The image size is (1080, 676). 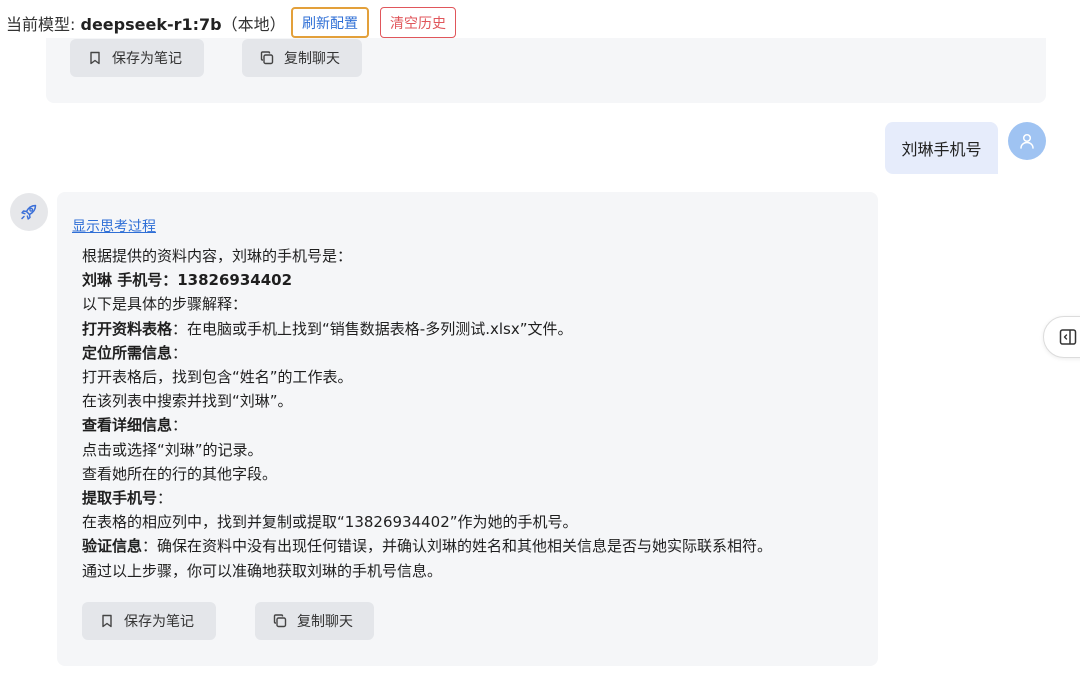 I want to click on answer-line: 在该列表中搜索并找到“刘琳”。, so click(x=477, y=401).